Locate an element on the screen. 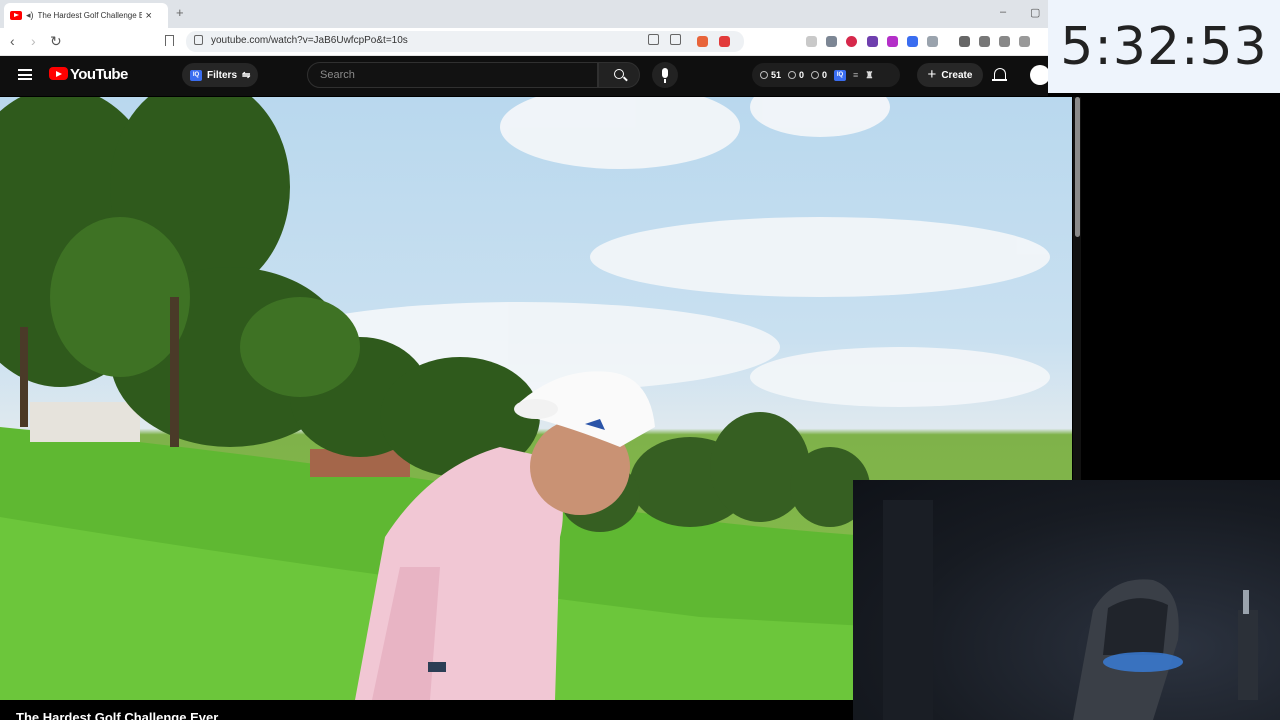  share-icon is located at coordinates (675, 39).